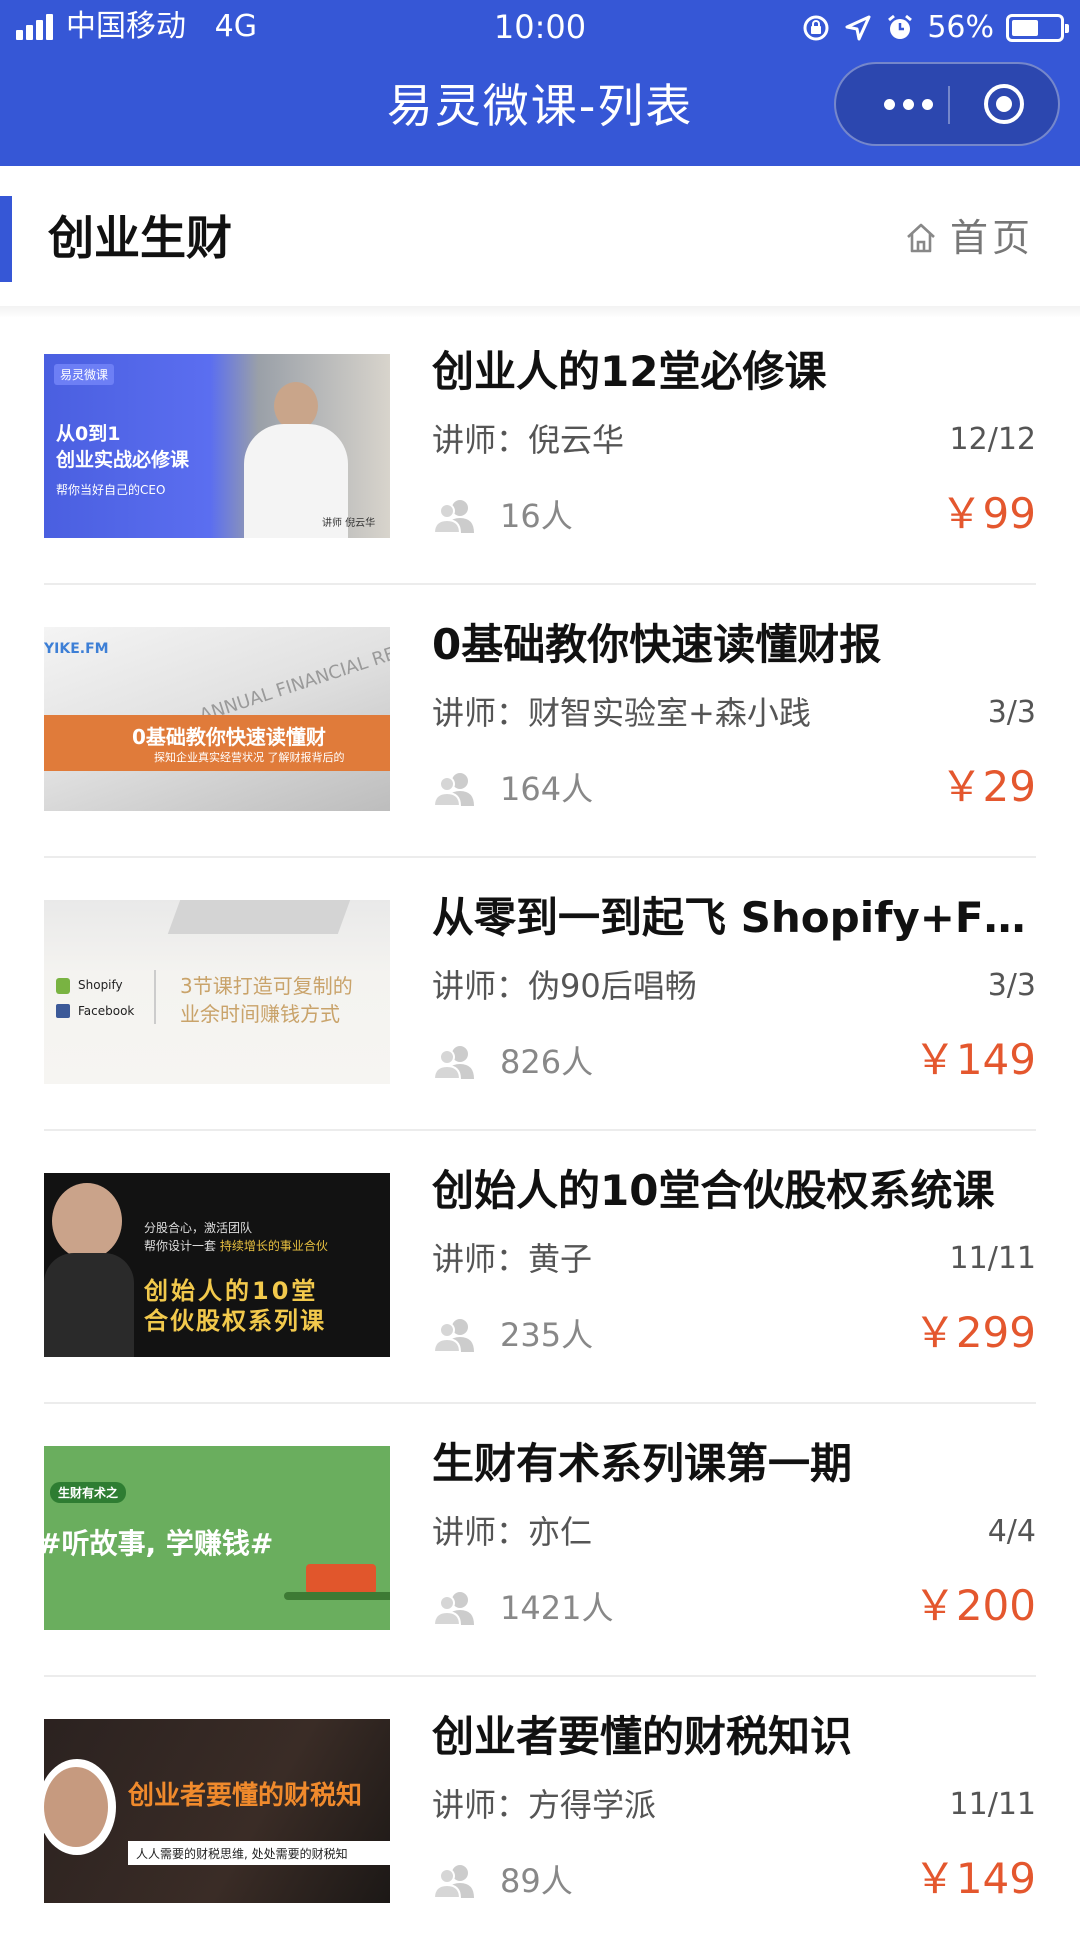 This screenshot has height=1950, width=1080. Describe the element at coordinates (992, 1258) in the screenshot. I see `course-progress: 11/11` at that location.